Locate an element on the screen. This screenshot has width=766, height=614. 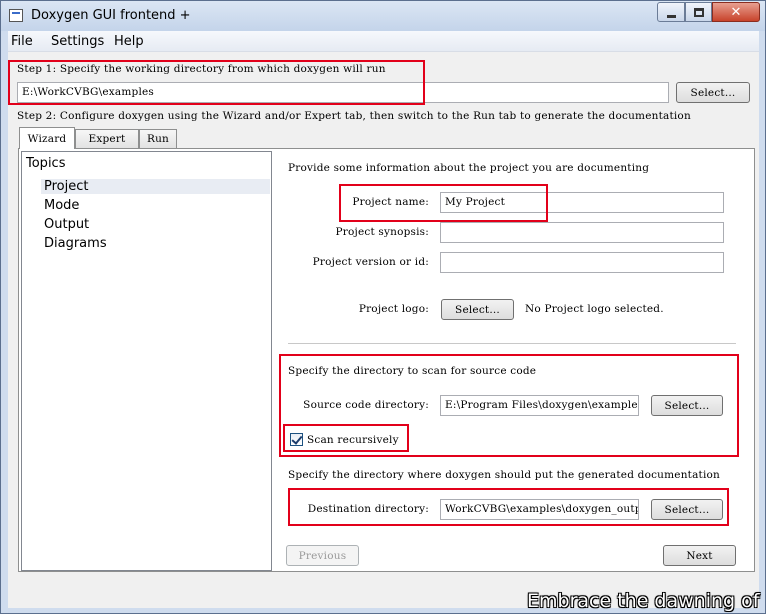
maximize-button is located at coordinates (698, 12).